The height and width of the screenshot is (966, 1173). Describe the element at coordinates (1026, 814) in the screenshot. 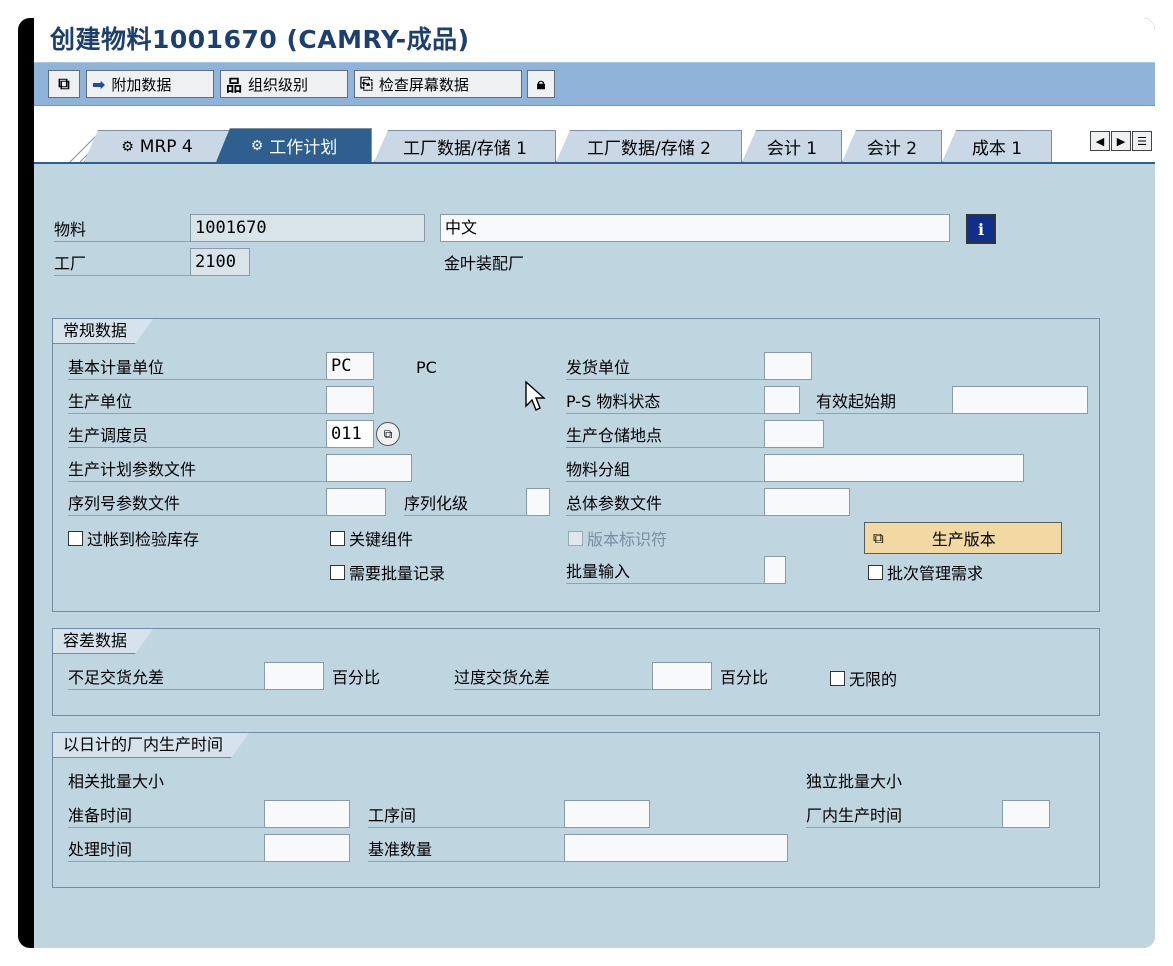

I see `inhouse-production-time-field` at that location.